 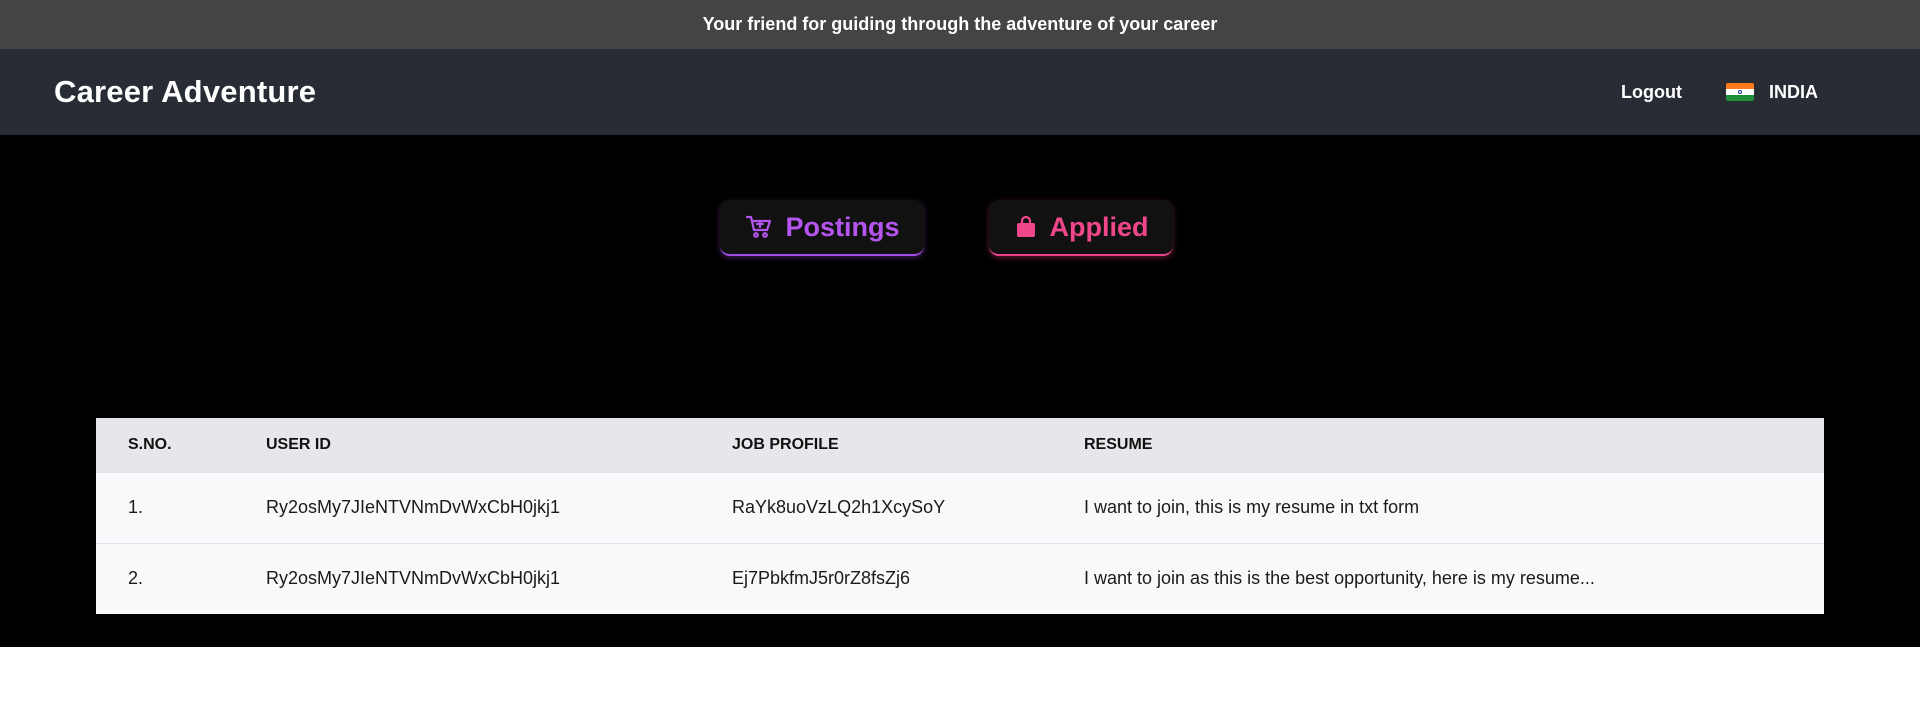 What do you see at coordinates (1719, 92) in the screenshot?
I see `nav-right: Logout INDIA` at bounding box center [1719, 92].